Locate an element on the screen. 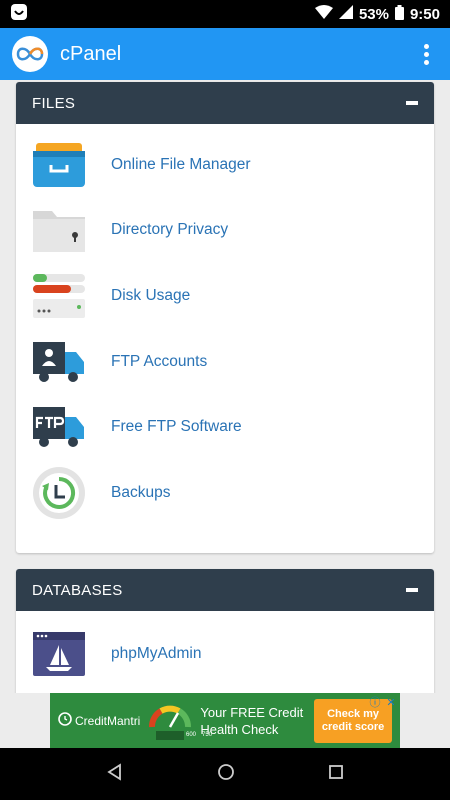 This screenshot has height=800, width=450. ad-brand: CreditMantri is located at coordinates (99, 720).